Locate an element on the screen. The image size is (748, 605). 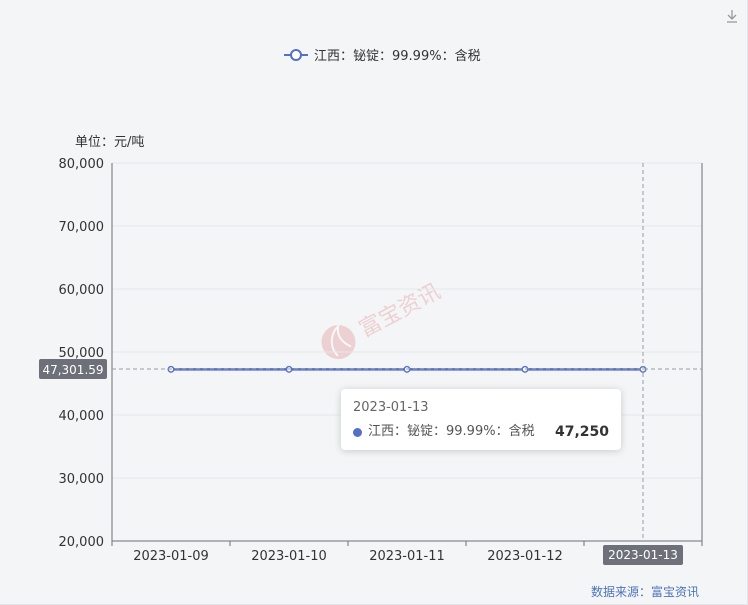
legend-label: 江西：铋锭：99.99%：含税 is located at coordinates (397, 56).